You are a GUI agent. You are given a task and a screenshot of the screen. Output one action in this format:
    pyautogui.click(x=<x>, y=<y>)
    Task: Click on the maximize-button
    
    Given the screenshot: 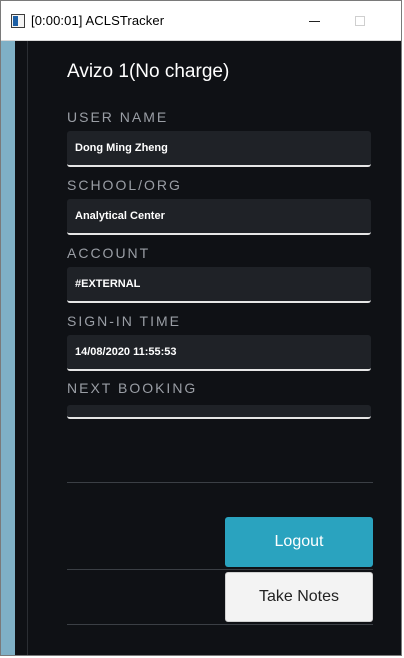 What is the action you would take?
    pyautogui.click(x=360, y=21)
    